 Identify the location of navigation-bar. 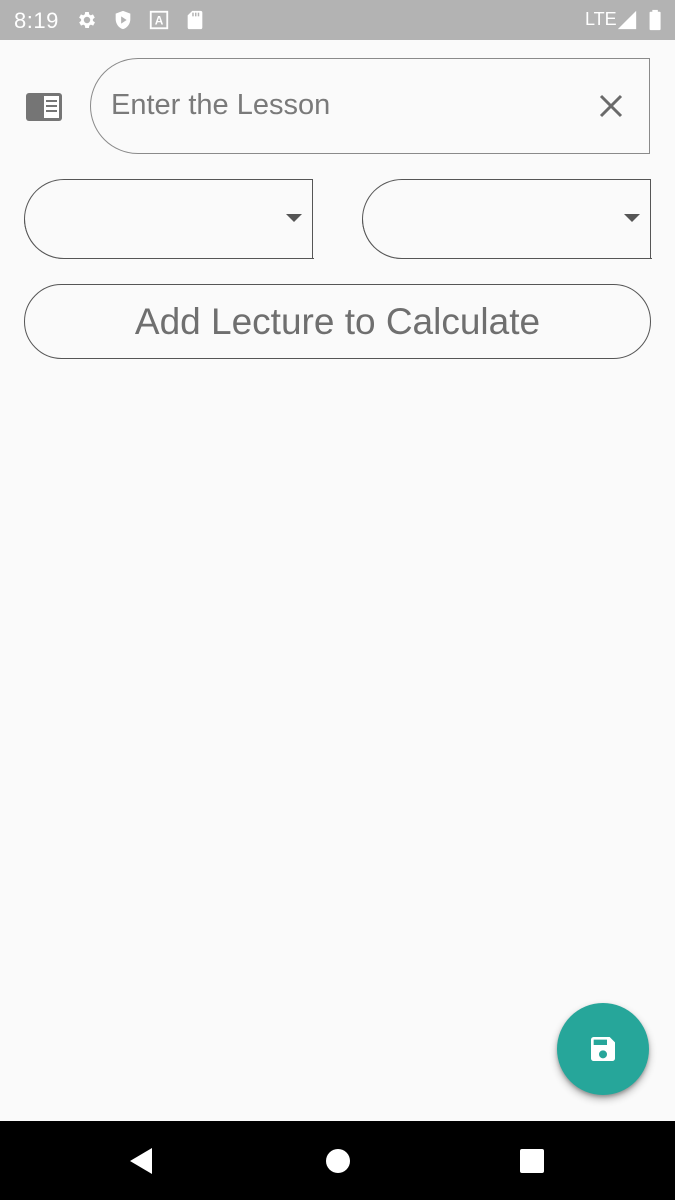
(337, 1160).